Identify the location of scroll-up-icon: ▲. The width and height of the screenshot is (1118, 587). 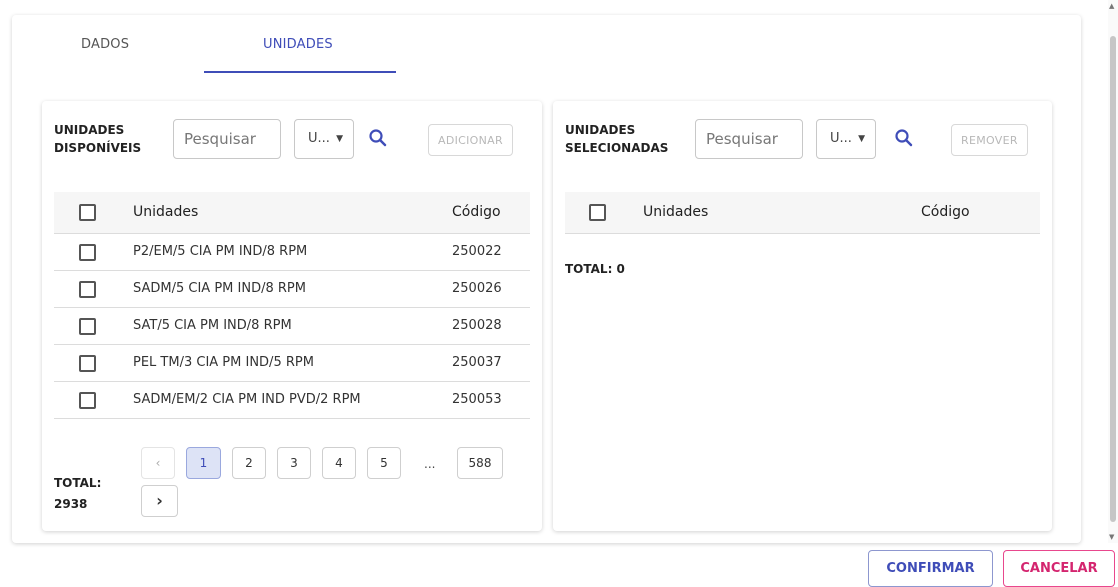
(1111, 6).